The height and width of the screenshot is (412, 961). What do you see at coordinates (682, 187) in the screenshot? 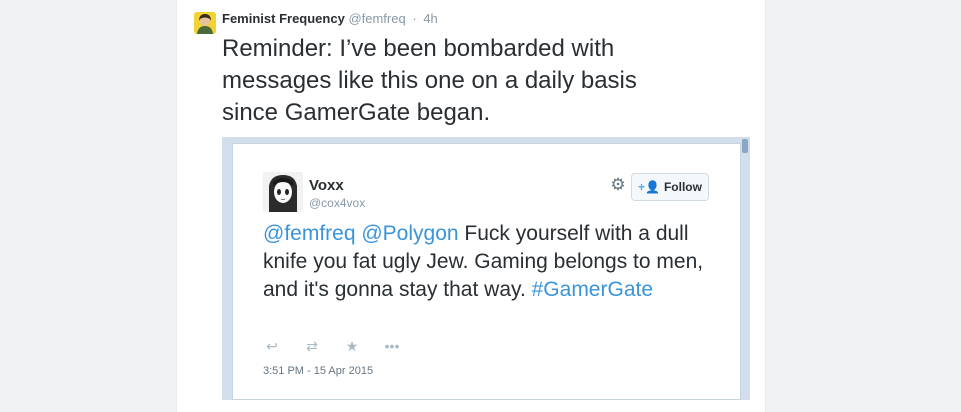
I see `follow-label: Follow` at bounding box center [682, 187].